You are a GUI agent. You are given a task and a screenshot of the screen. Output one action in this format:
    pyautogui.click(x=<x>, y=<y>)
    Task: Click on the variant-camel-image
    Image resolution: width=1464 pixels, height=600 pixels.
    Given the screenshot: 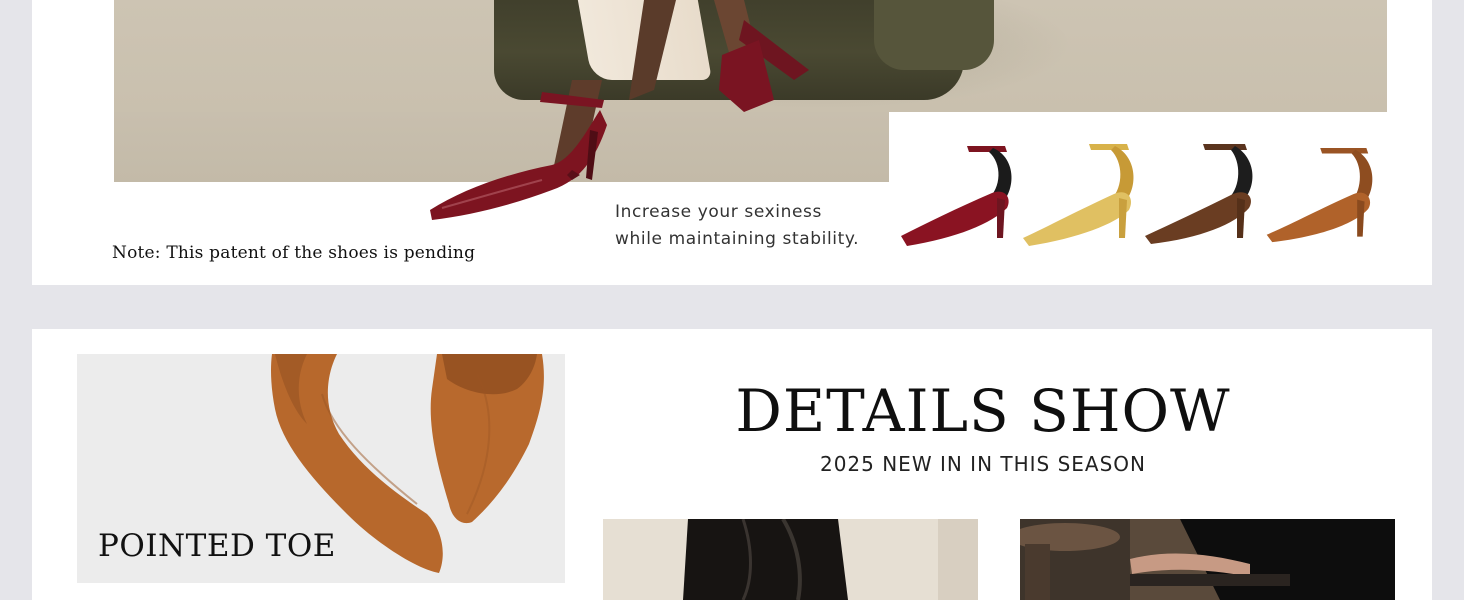 What is the action you would take?
    pyautogui.click(x=1323, y=195)
    